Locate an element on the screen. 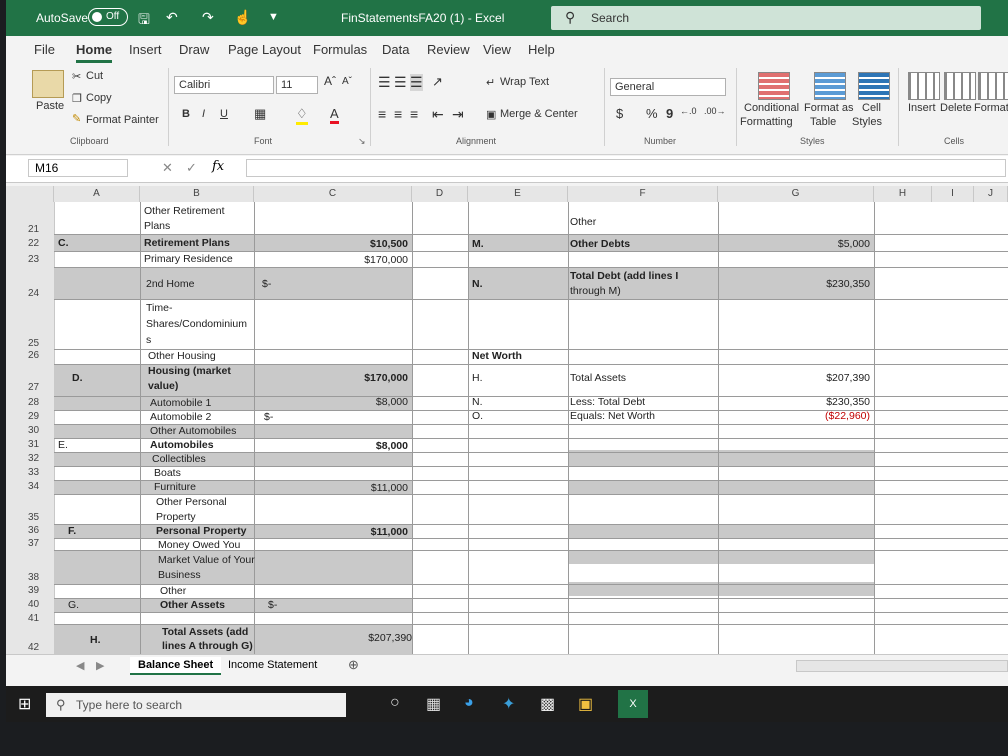  row-header-42: 42 is located at coordinates (52, 647).